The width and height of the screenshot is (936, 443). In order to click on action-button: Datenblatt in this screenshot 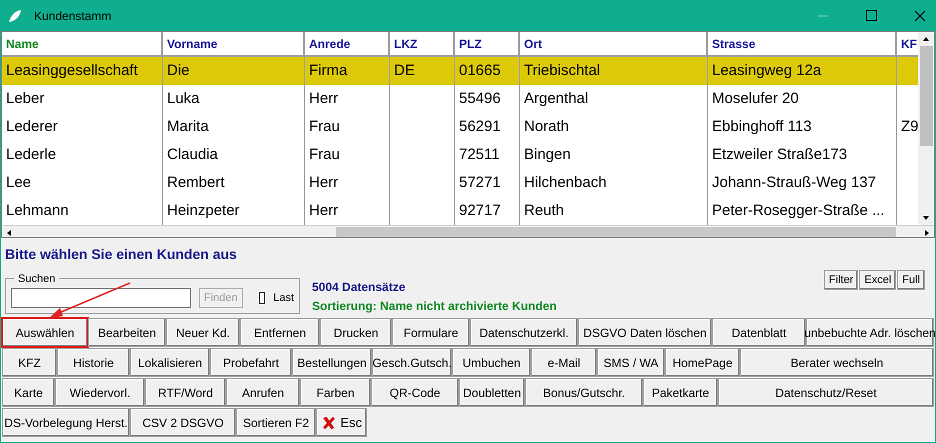, I will do `click(759, 332)`.